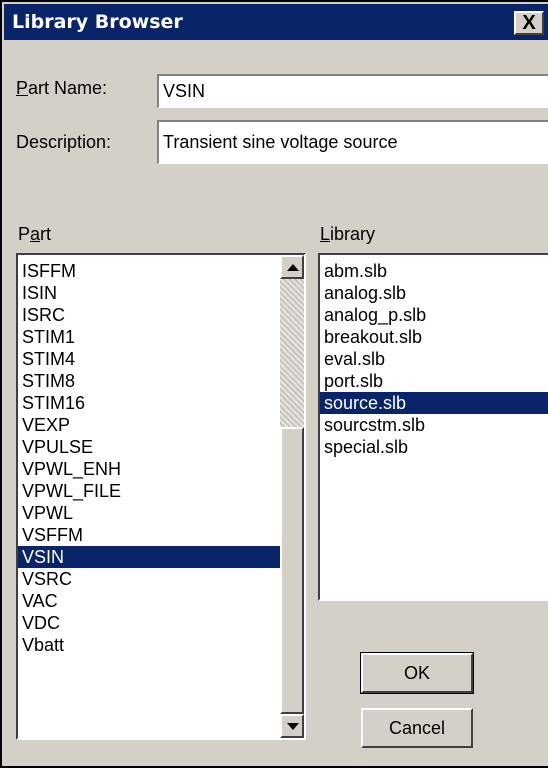 The image size is (548, 768). I want to click on part-list-item: VSFFM, so click(149, 535).